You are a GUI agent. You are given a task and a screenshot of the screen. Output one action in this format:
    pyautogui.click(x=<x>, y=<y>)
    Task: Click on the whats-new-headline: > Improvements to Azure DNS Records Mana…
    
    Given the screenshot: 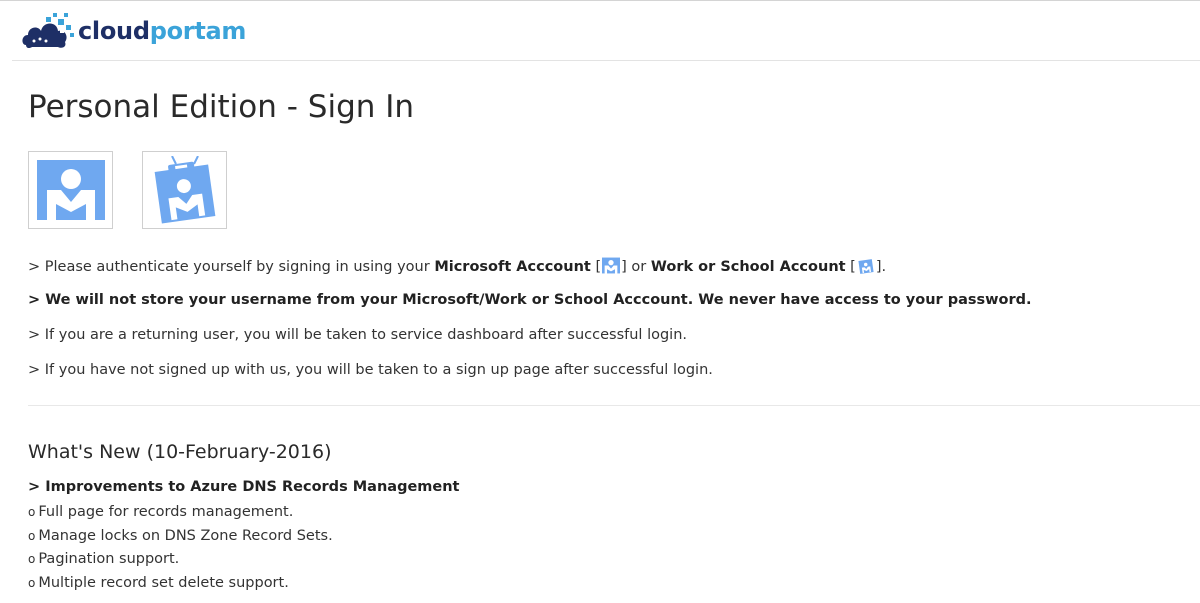 What is the action you would take?
    pyautogui.click(x=244, y=487)
    